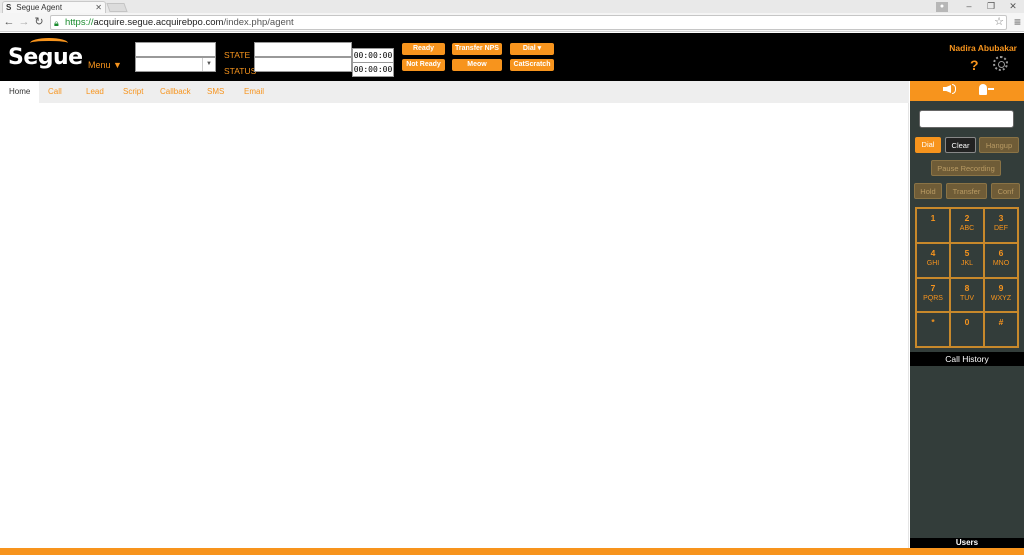  I want to click on key-letters: GHI, so click(933, 263).